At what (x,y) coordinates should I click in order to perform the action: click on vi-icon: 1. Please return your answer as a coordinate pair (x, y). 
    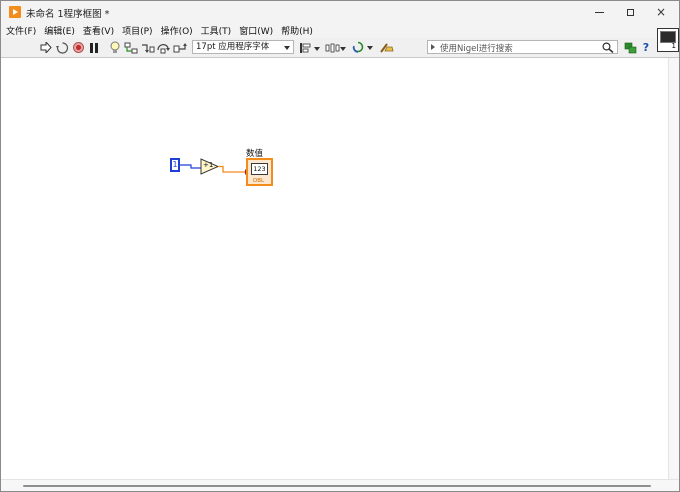
    Looking at the image, I should click on (668, 40).